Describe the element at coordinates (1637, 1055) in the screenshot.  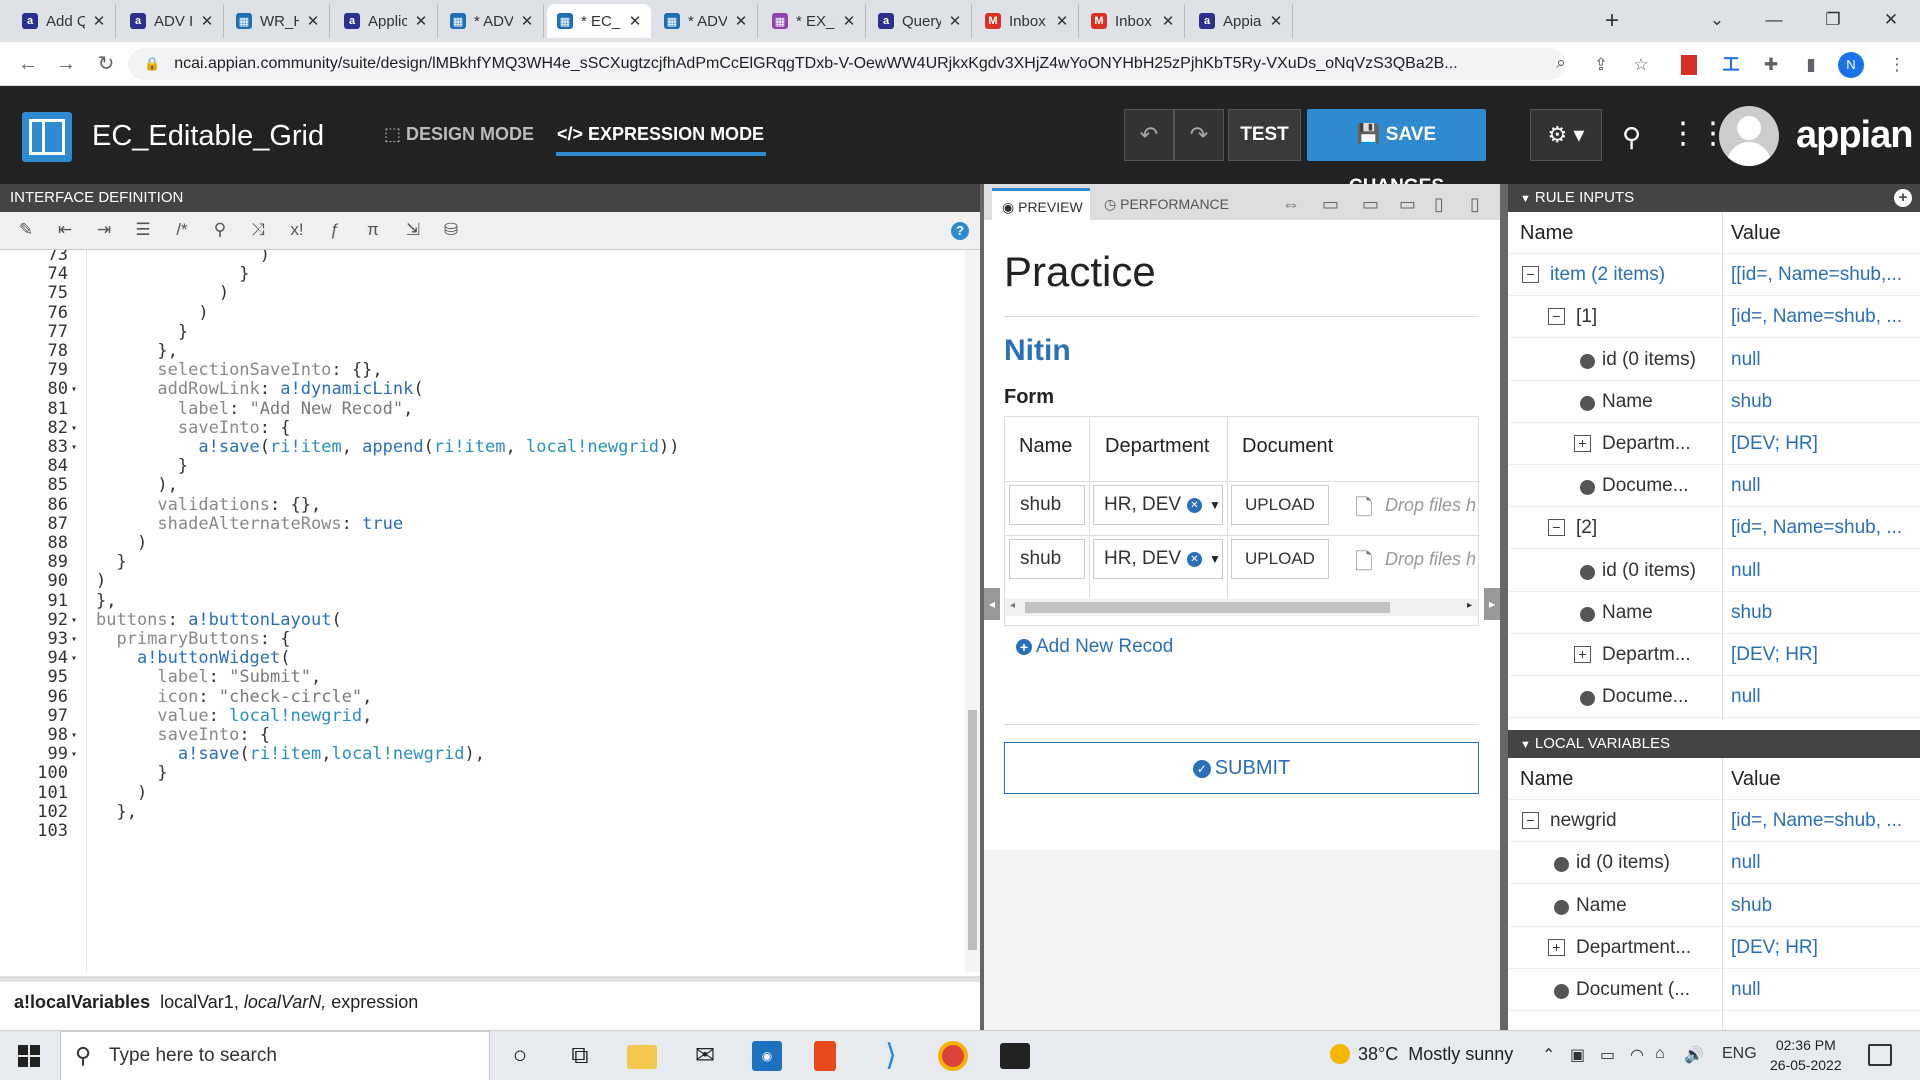
I see `wifi-icon: ◠` at that location.